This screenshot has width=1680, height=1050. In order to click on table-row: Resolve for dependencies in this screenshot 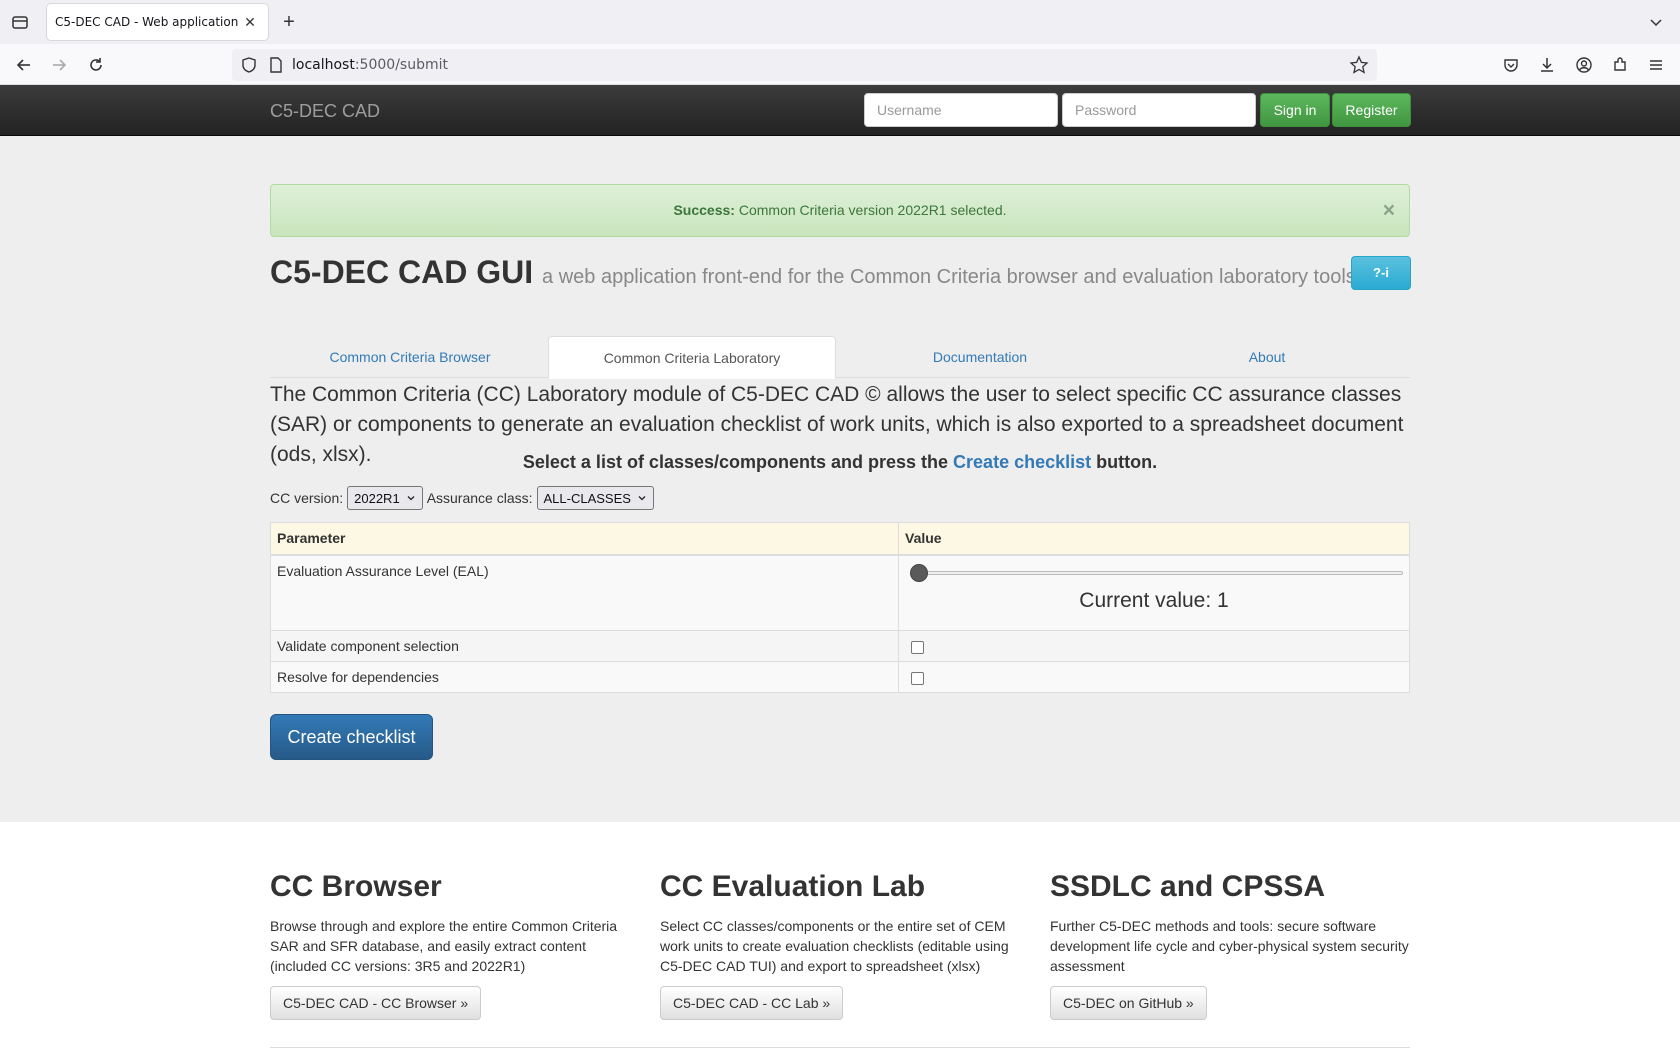, I will do `click(840, 677)`.